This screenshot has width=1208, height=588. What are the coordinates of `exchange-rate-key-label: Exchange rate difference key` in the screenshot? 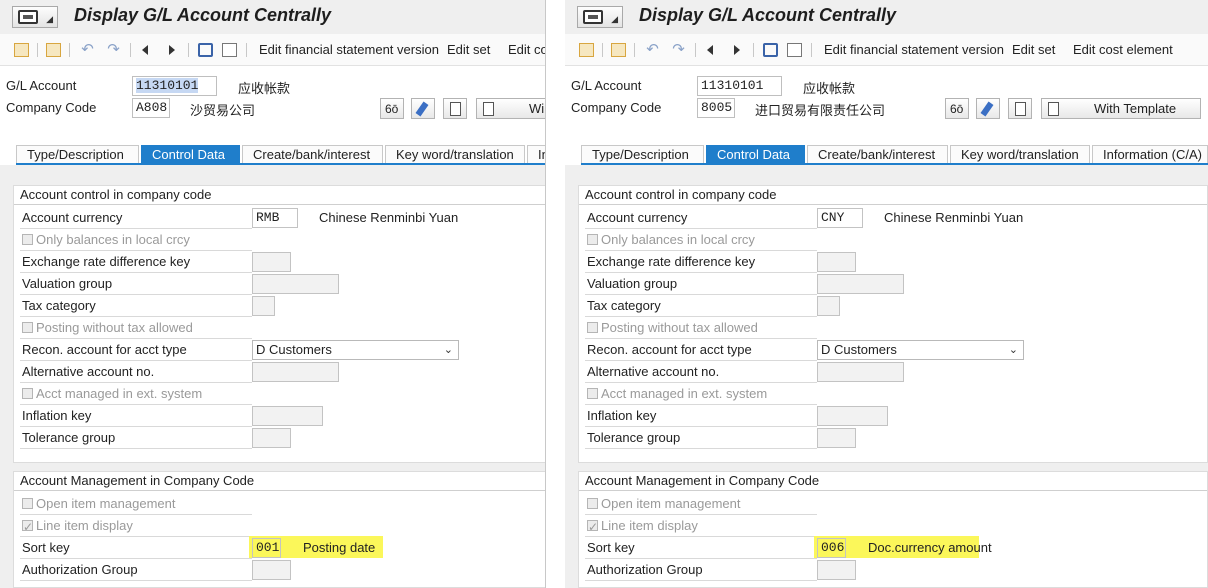 It's located at (136, 262).